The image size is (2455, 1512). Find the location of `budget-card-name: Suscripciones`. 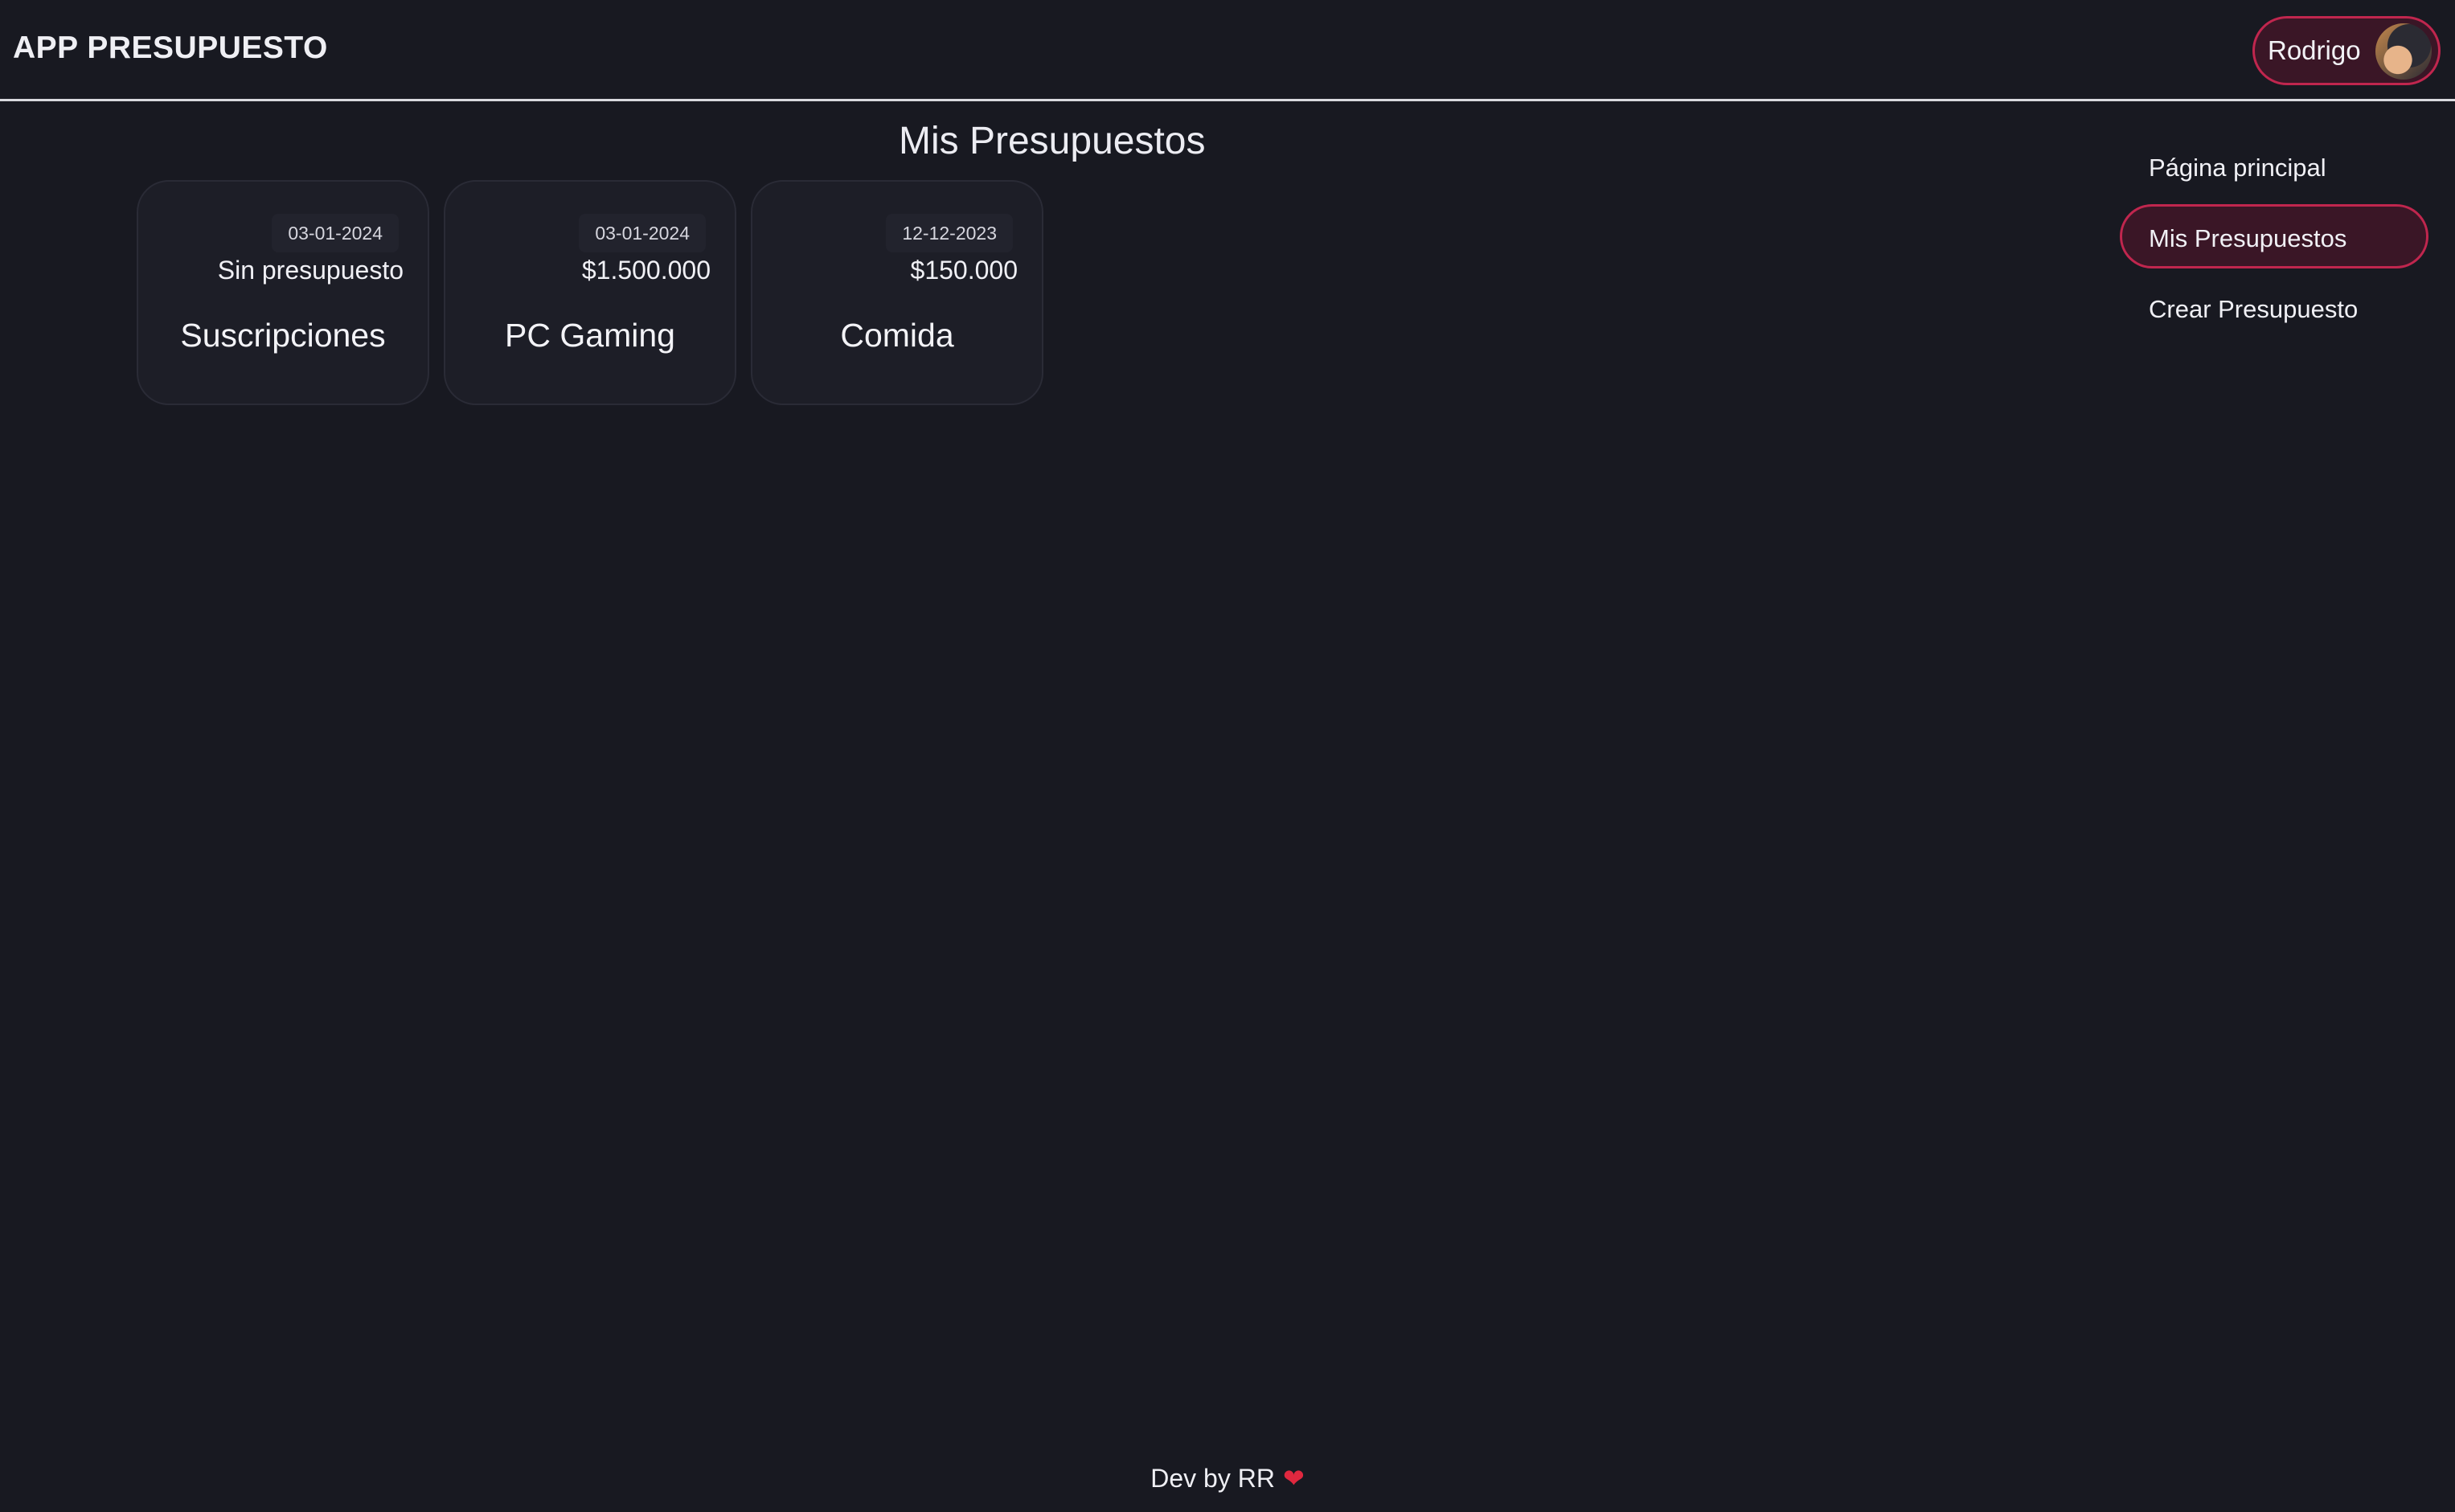

budget-card-name: Suscripciones is located at coordinates (283, 335).